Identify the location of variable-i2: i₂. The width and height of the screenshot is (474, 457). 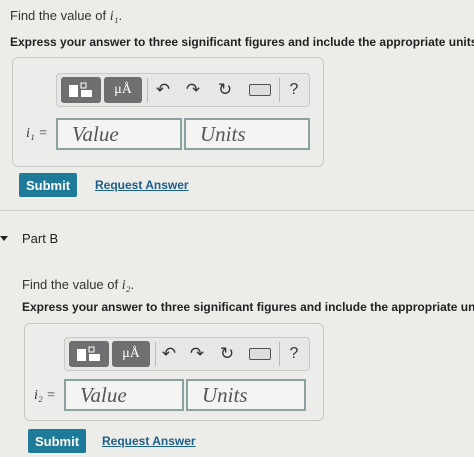
(126, 285).